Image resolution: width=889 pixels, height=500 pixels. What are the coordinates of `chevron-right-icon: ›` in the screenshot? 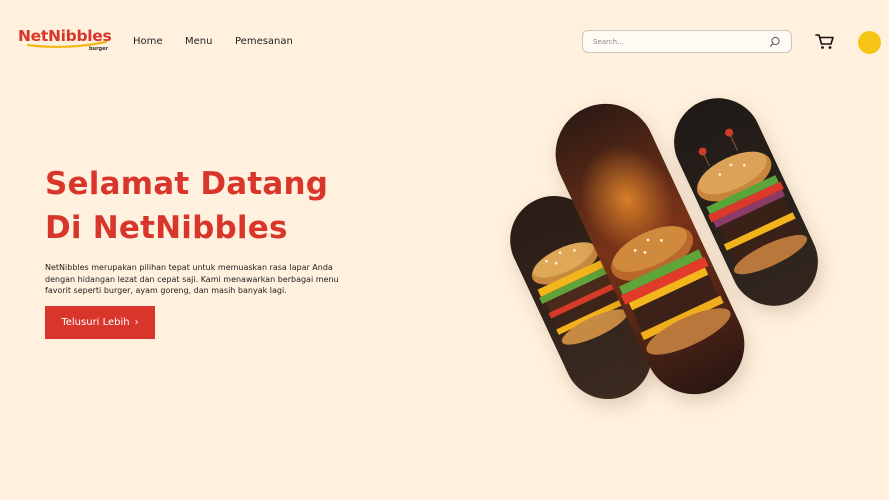 It's located at (136, 322).